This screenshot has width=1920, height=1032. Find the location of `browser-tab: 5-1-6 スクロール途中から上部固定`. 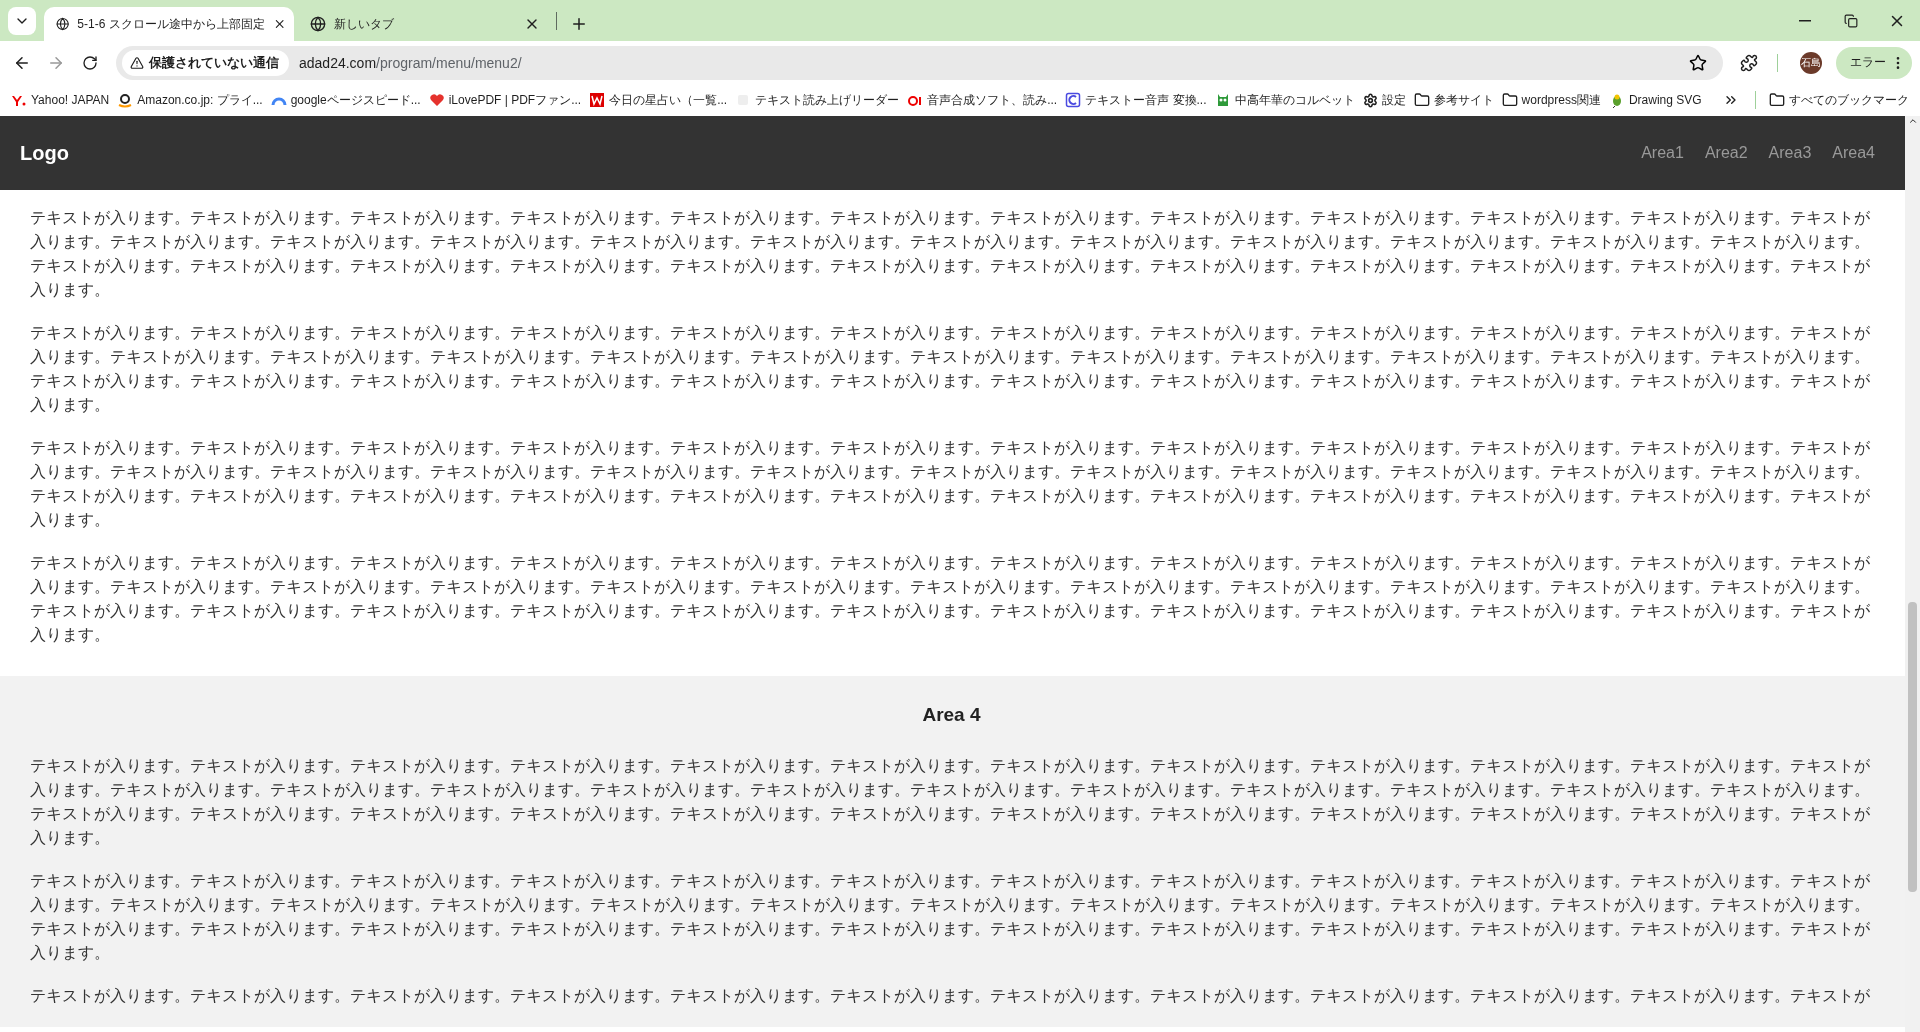

browser-tab: 5-1-6 スクロール途中から上部固定 is located at coordinates (169, 24).